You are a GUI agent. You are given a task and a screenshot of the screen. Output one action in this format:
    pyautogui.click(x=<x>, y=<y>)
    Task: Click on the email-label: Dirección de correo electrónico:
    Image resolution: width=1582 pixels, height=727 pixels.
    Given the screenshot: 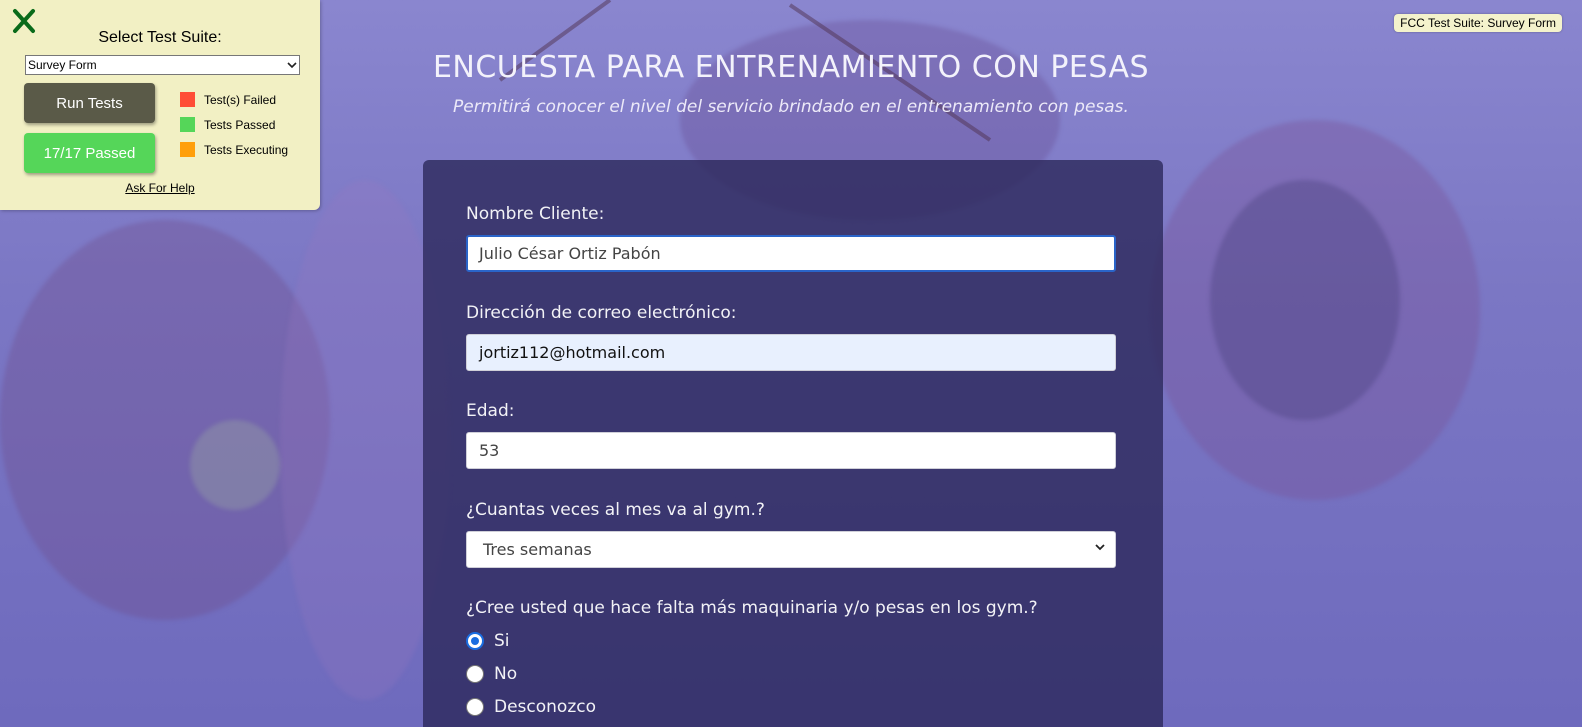 What is the action you would take?
    pyautogui.click(x=601, y=313)
    